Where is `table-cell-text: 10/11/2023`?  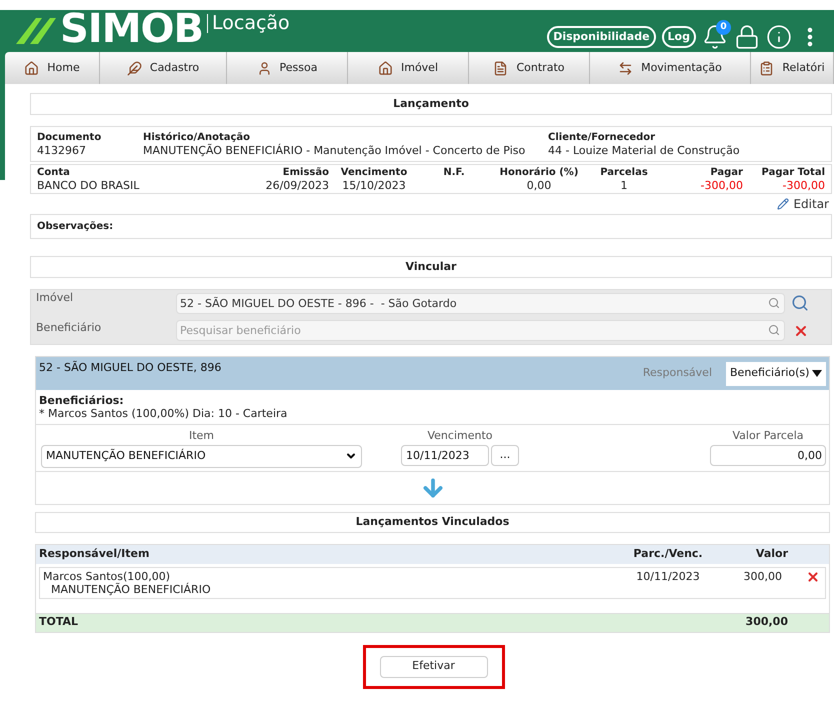 table-cell-text: 10/11/2023 is located at coordinates (668, 576).